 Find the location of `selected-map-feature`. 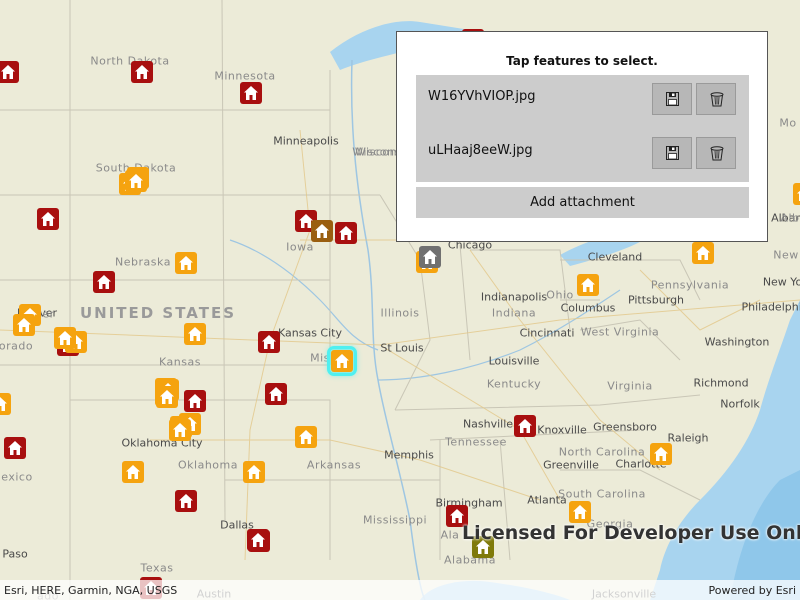

selected-map-feature is located at coordinates (342, 361).